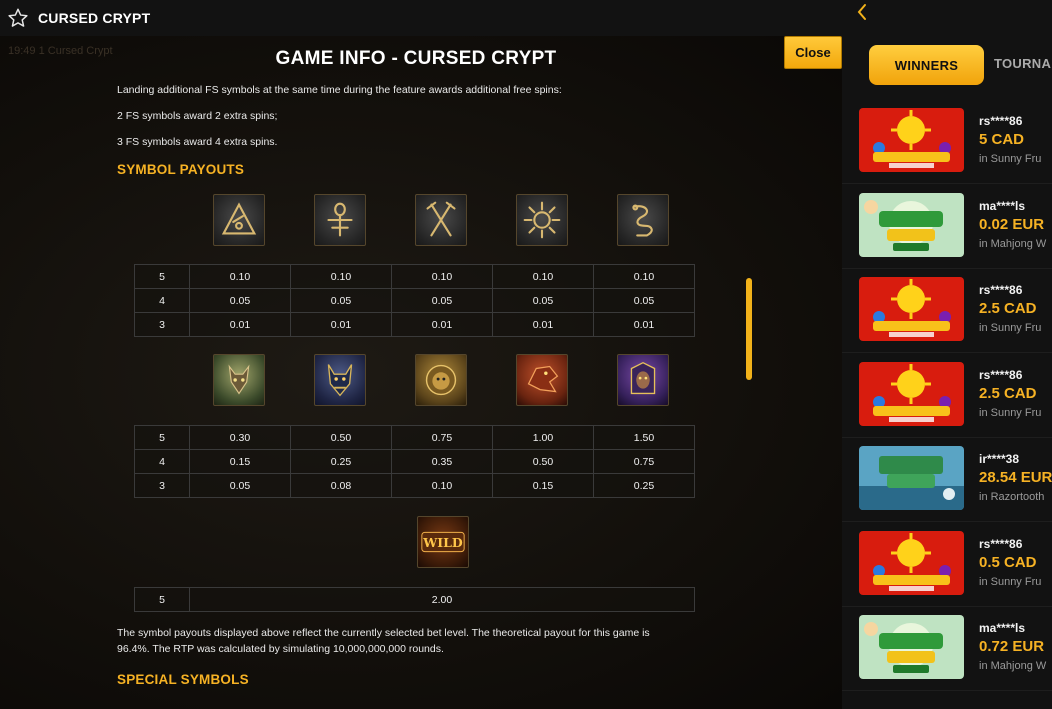 This screenshot has height=709, width=1052. What do you see at coordinates (340, 220) in the screenshot?
I see `ankh-glyph-icon` at bounding box center [340, 220].